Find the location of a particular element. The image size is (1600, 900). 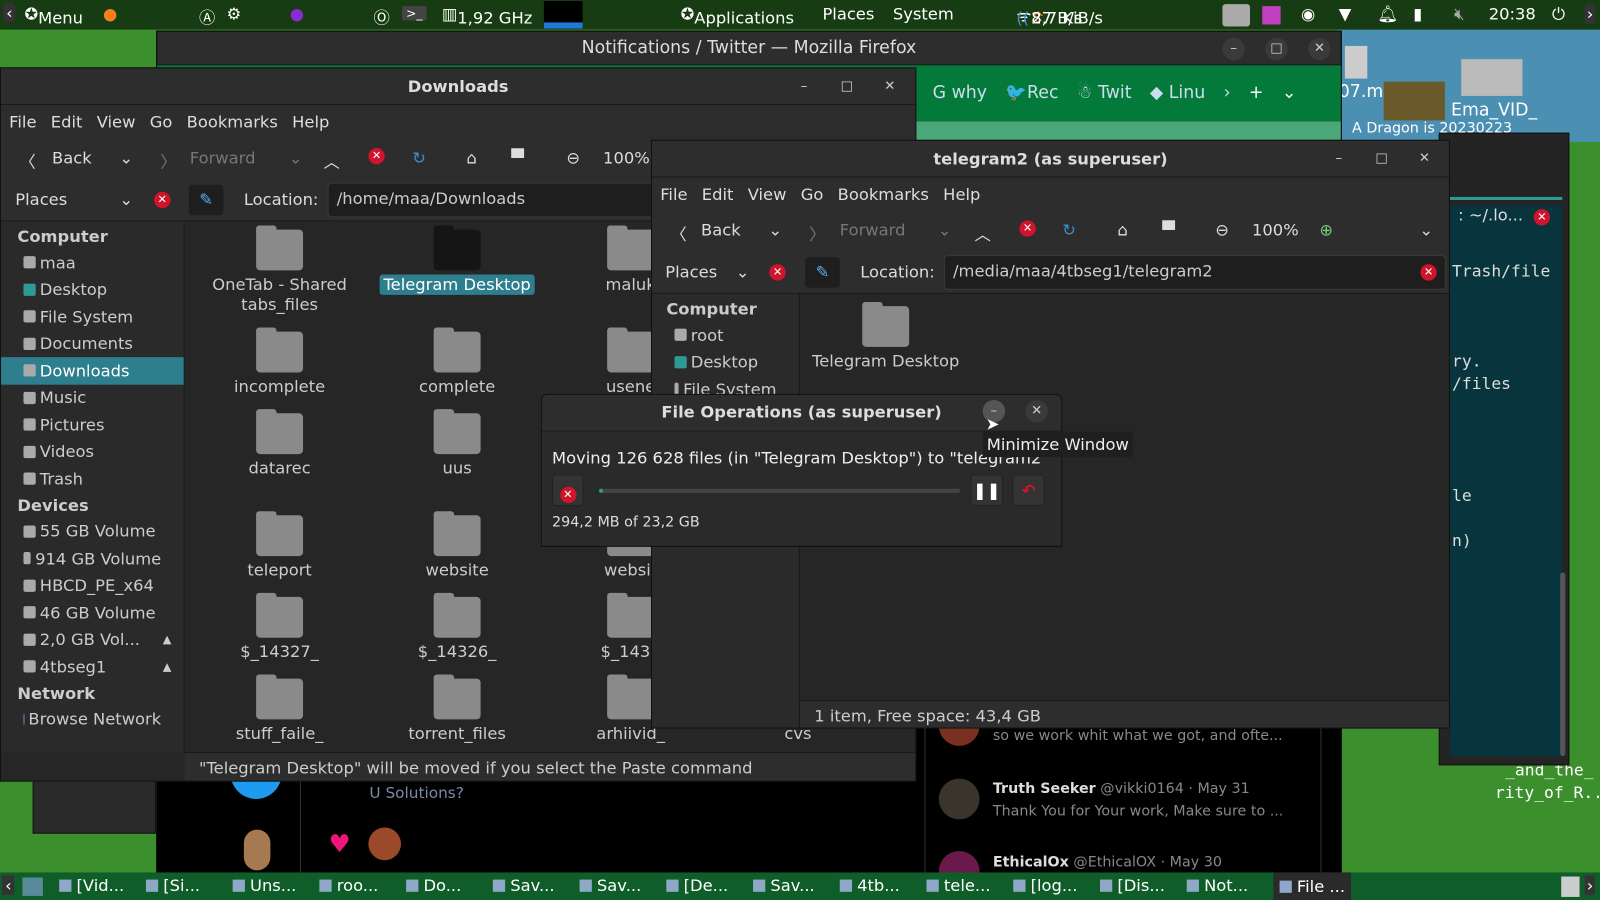

taskbar-scroll-left-icon: ‹ is located at coordinates (8, 885).